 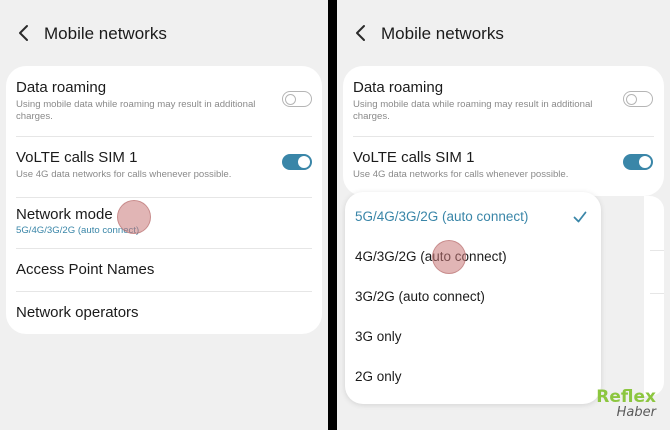 I want to click on network-mode-option: 2G only, so click(x=473, y=374).